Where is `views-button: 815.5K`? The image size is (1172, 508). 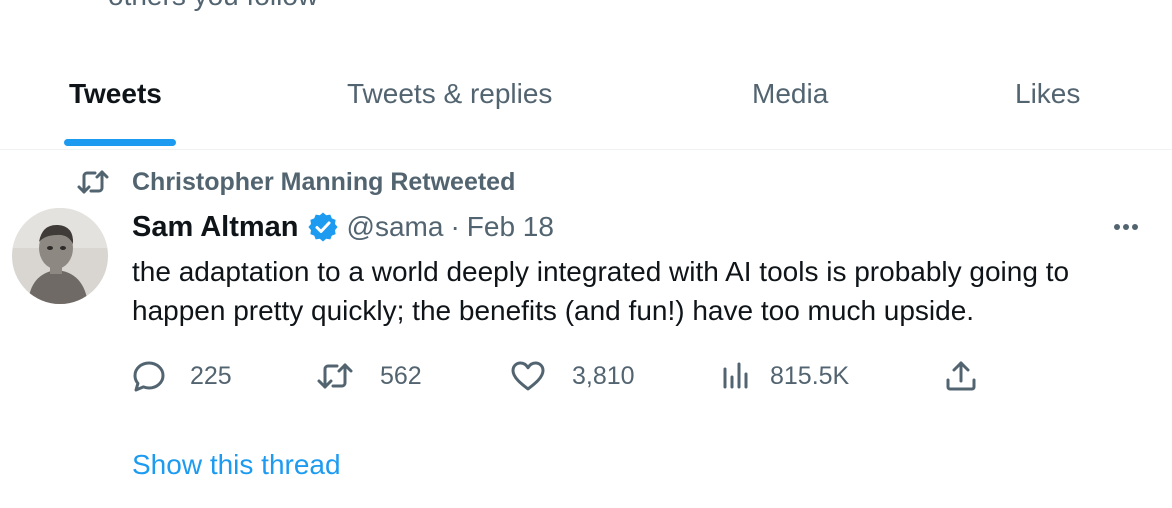 views-button: 815.5K is located at coordinates (784, 376).